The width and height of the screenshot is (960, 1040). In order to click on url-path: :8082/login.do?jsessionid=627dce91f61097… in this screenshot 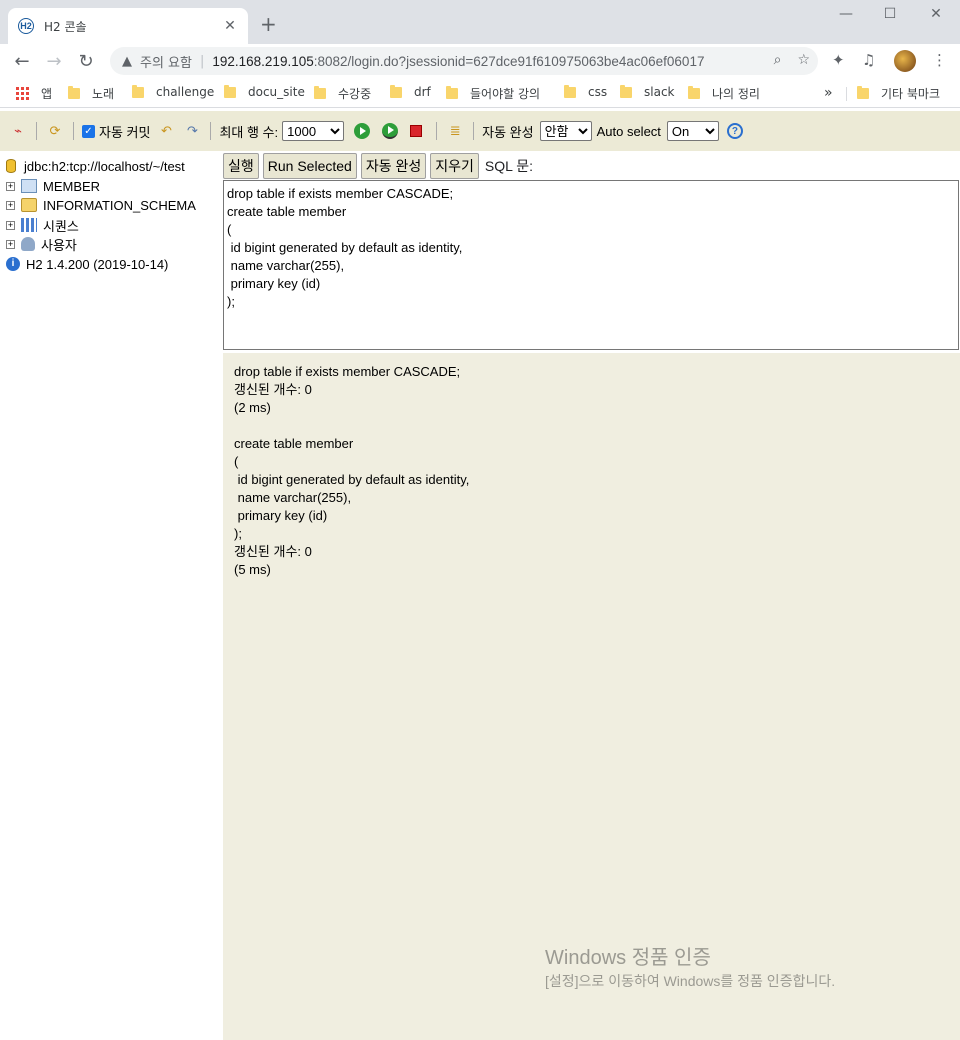, I will do `click(509, 61)`.